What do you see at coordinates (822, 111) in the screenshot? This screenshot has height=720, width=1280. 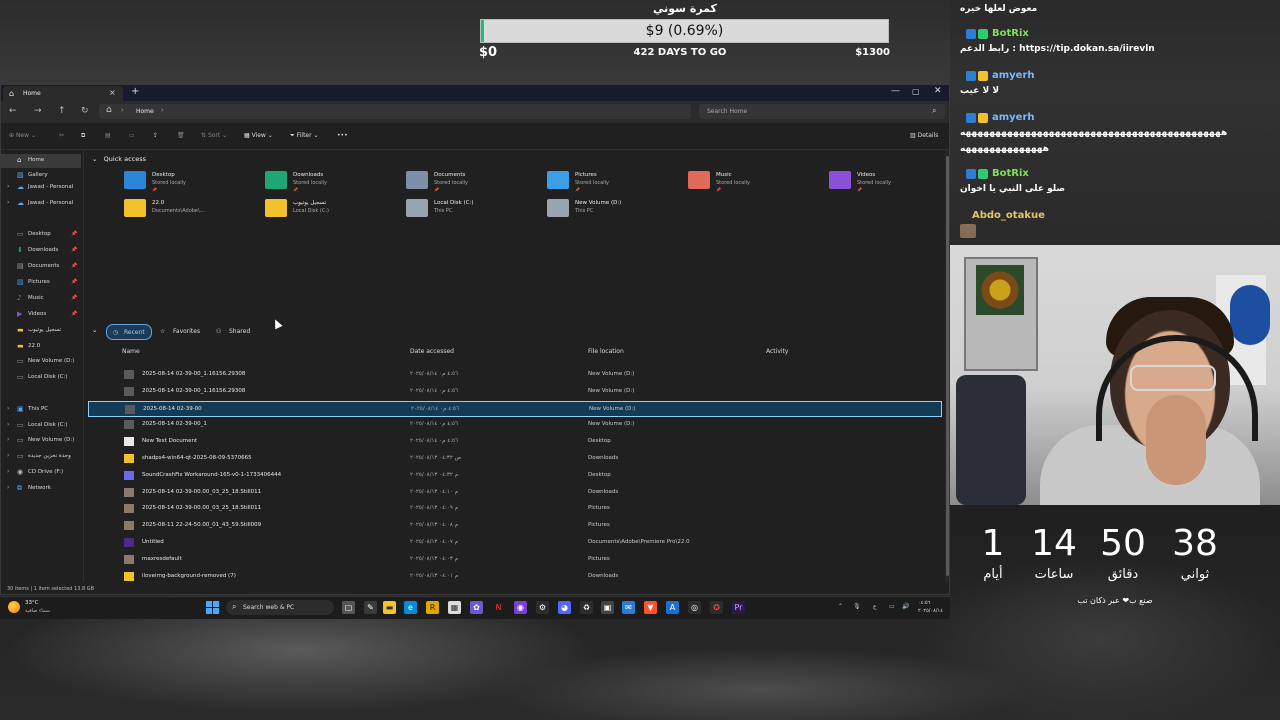 I see `search-input: Search Home ⌕` at bounding box center [822, 111].